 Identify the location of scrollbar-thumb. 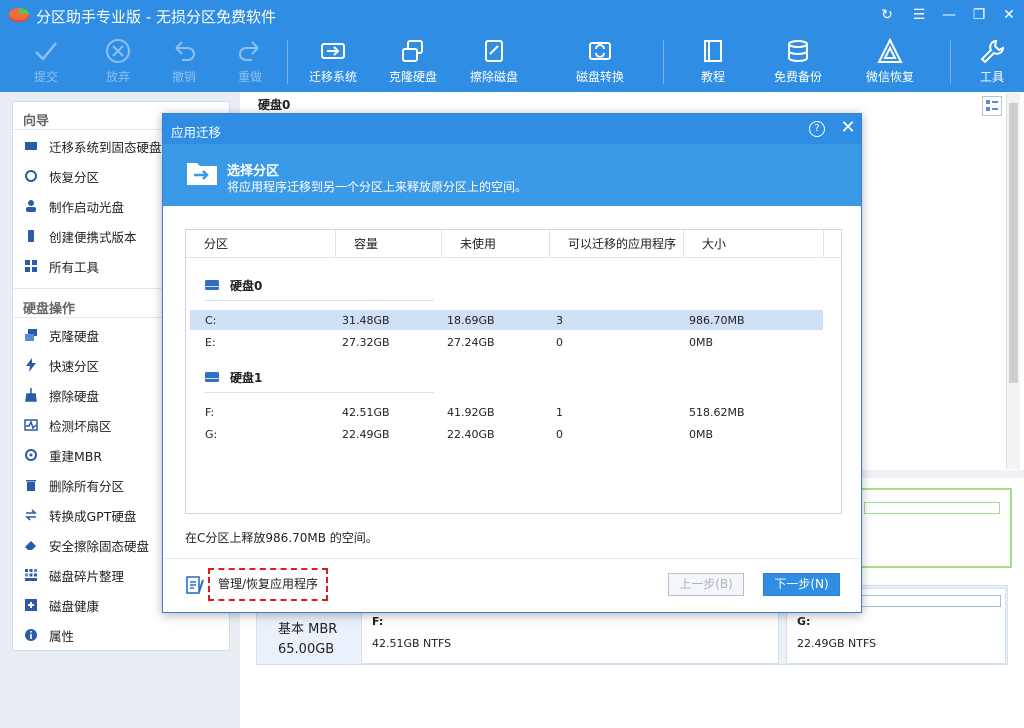
(1013, 243).